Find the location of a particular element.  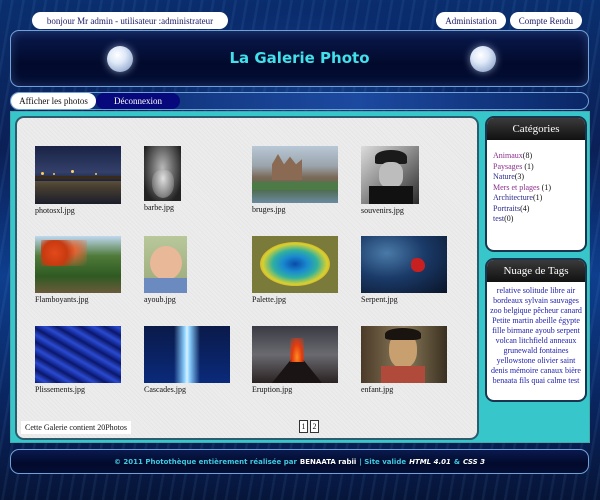

tag-link: quai is located at coordinates (538, 380).